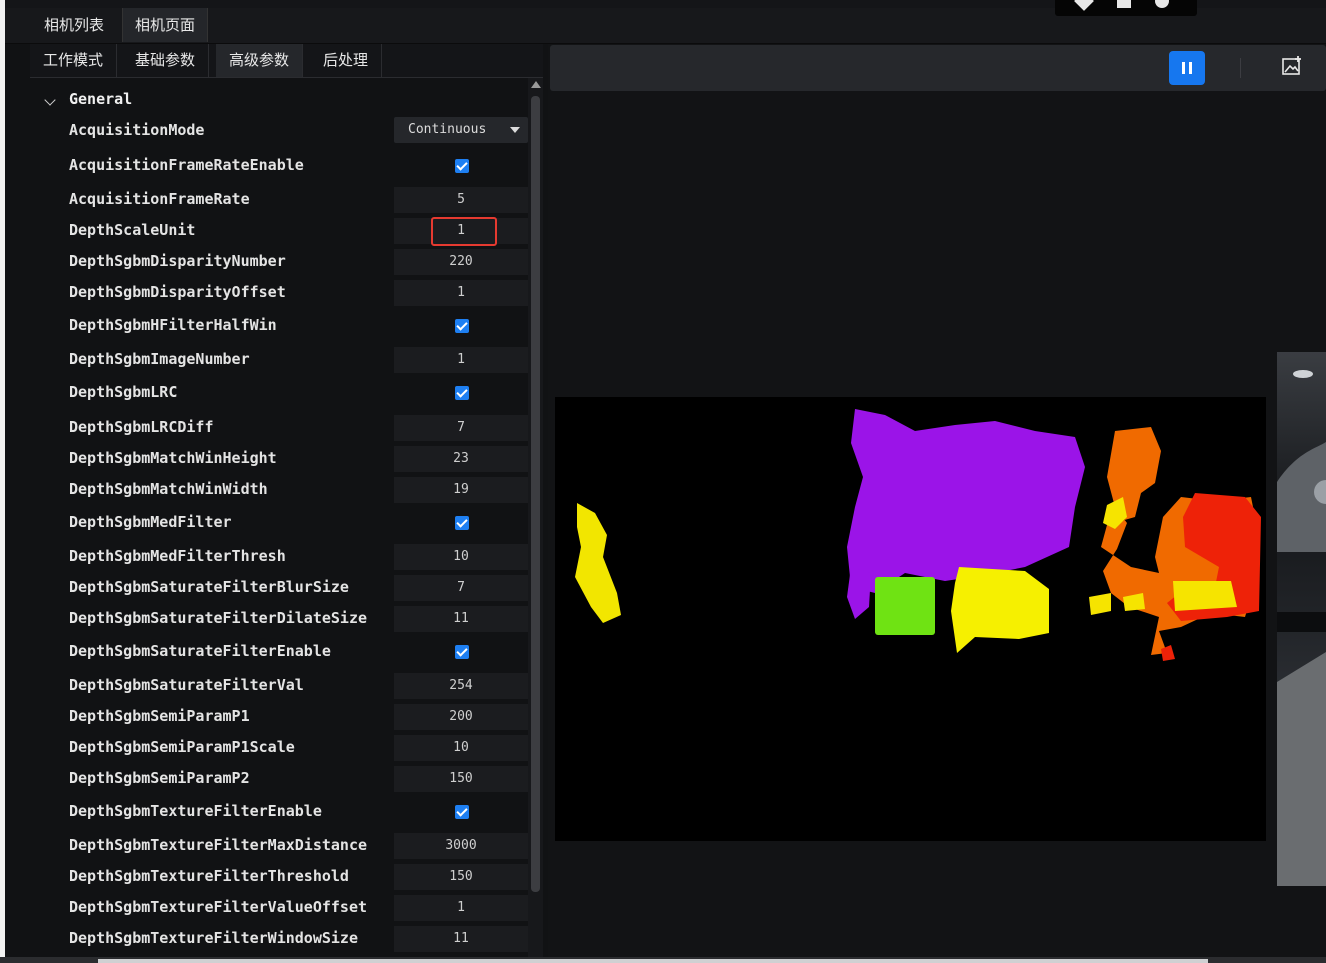  I want to click on pause-button, so click(1187, 68).